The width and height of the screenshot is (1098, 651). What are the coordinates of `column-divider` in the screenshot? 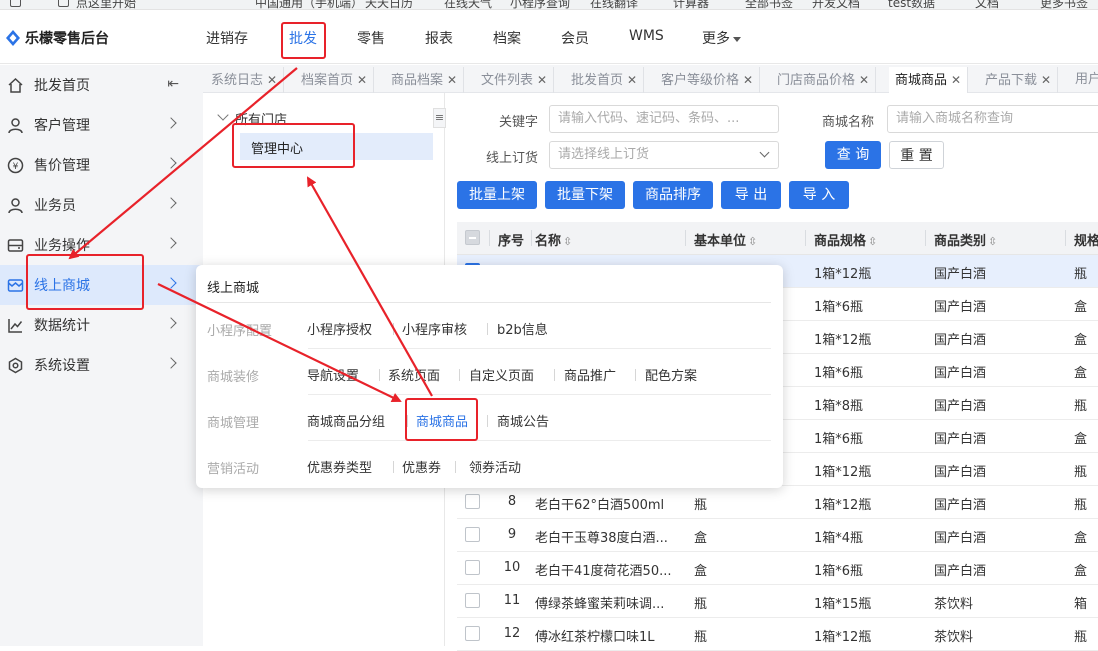 It's located at (489, 238).